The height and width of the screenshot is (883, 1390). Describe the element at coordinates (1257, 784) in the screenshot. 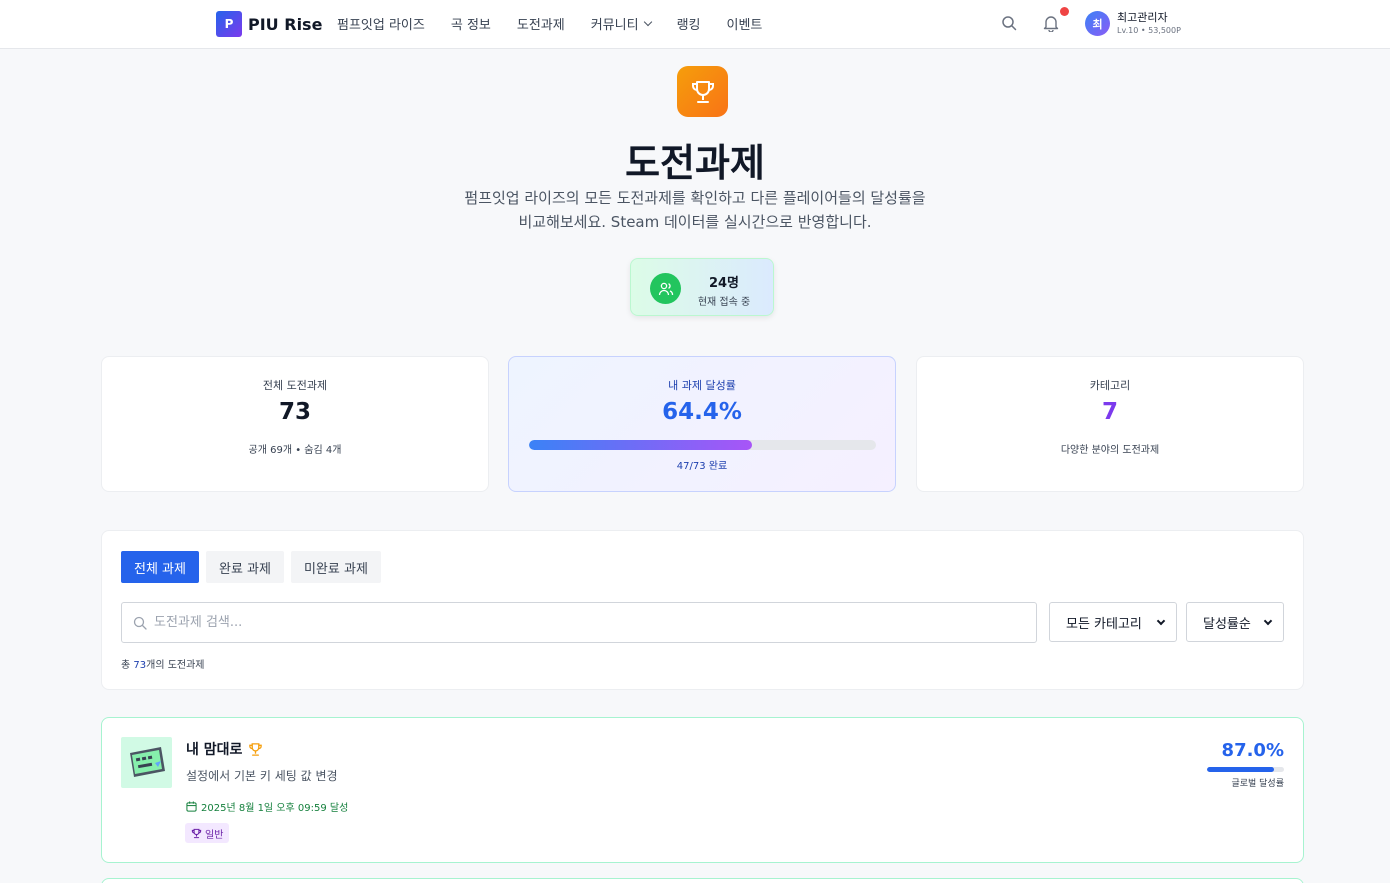

I see `global-completion-label: 글로벌 달성률` at that location.